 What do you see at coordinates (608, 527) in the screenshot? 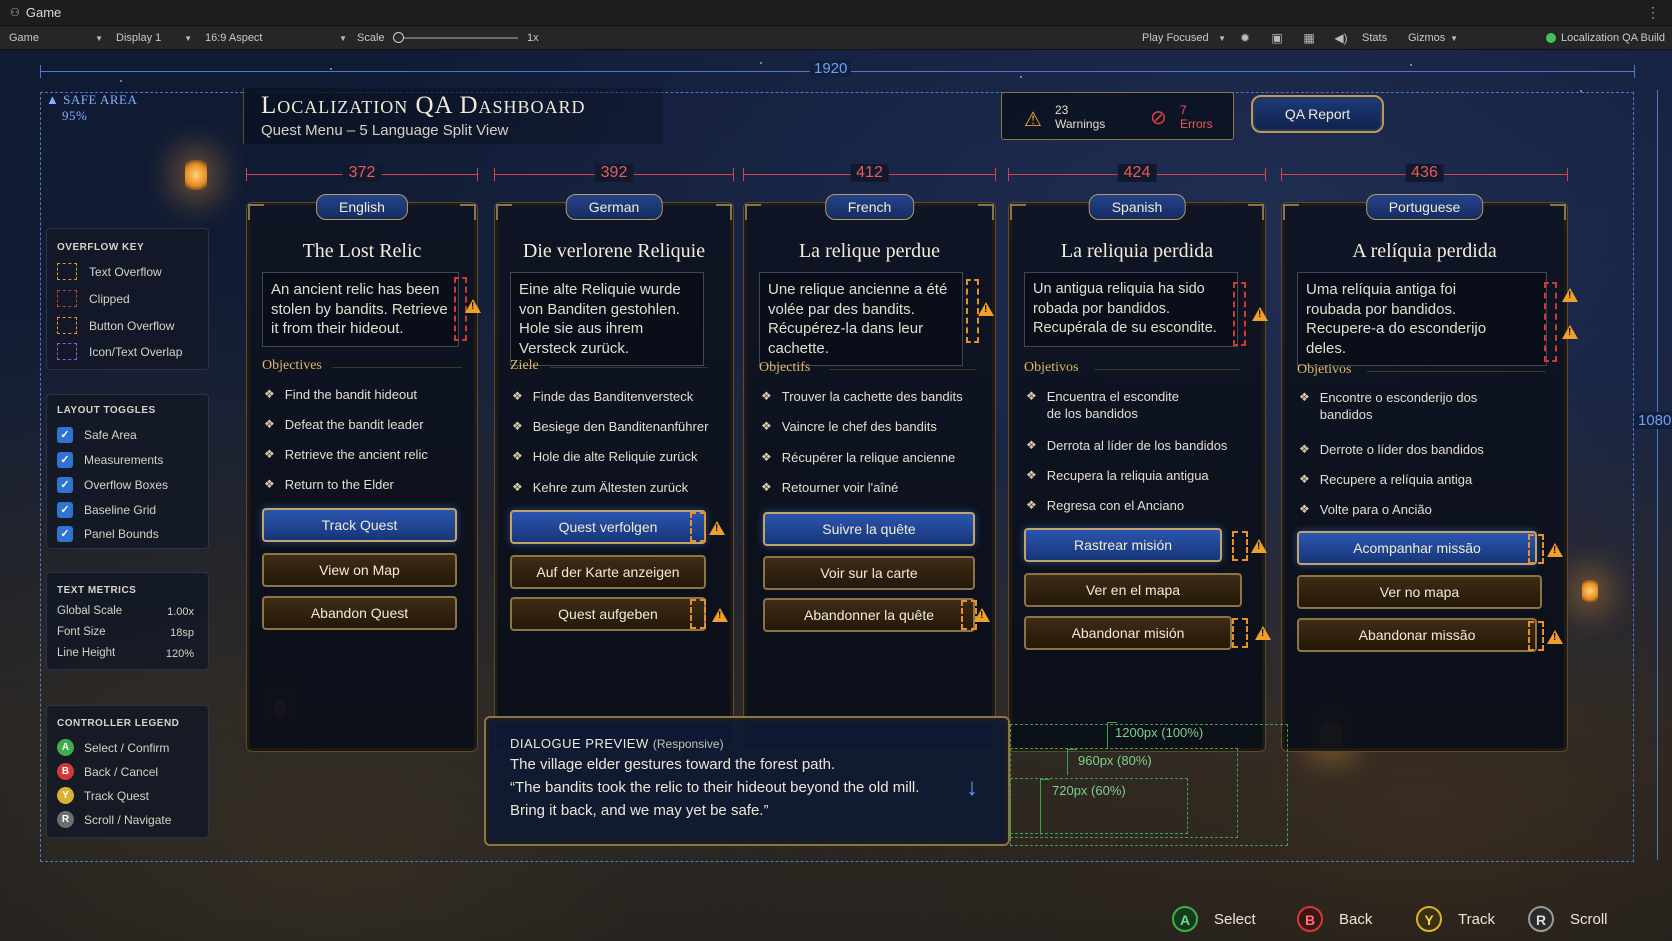
I see `track-quest-button: Quest verfolgen` at bounding box center [608, 527].